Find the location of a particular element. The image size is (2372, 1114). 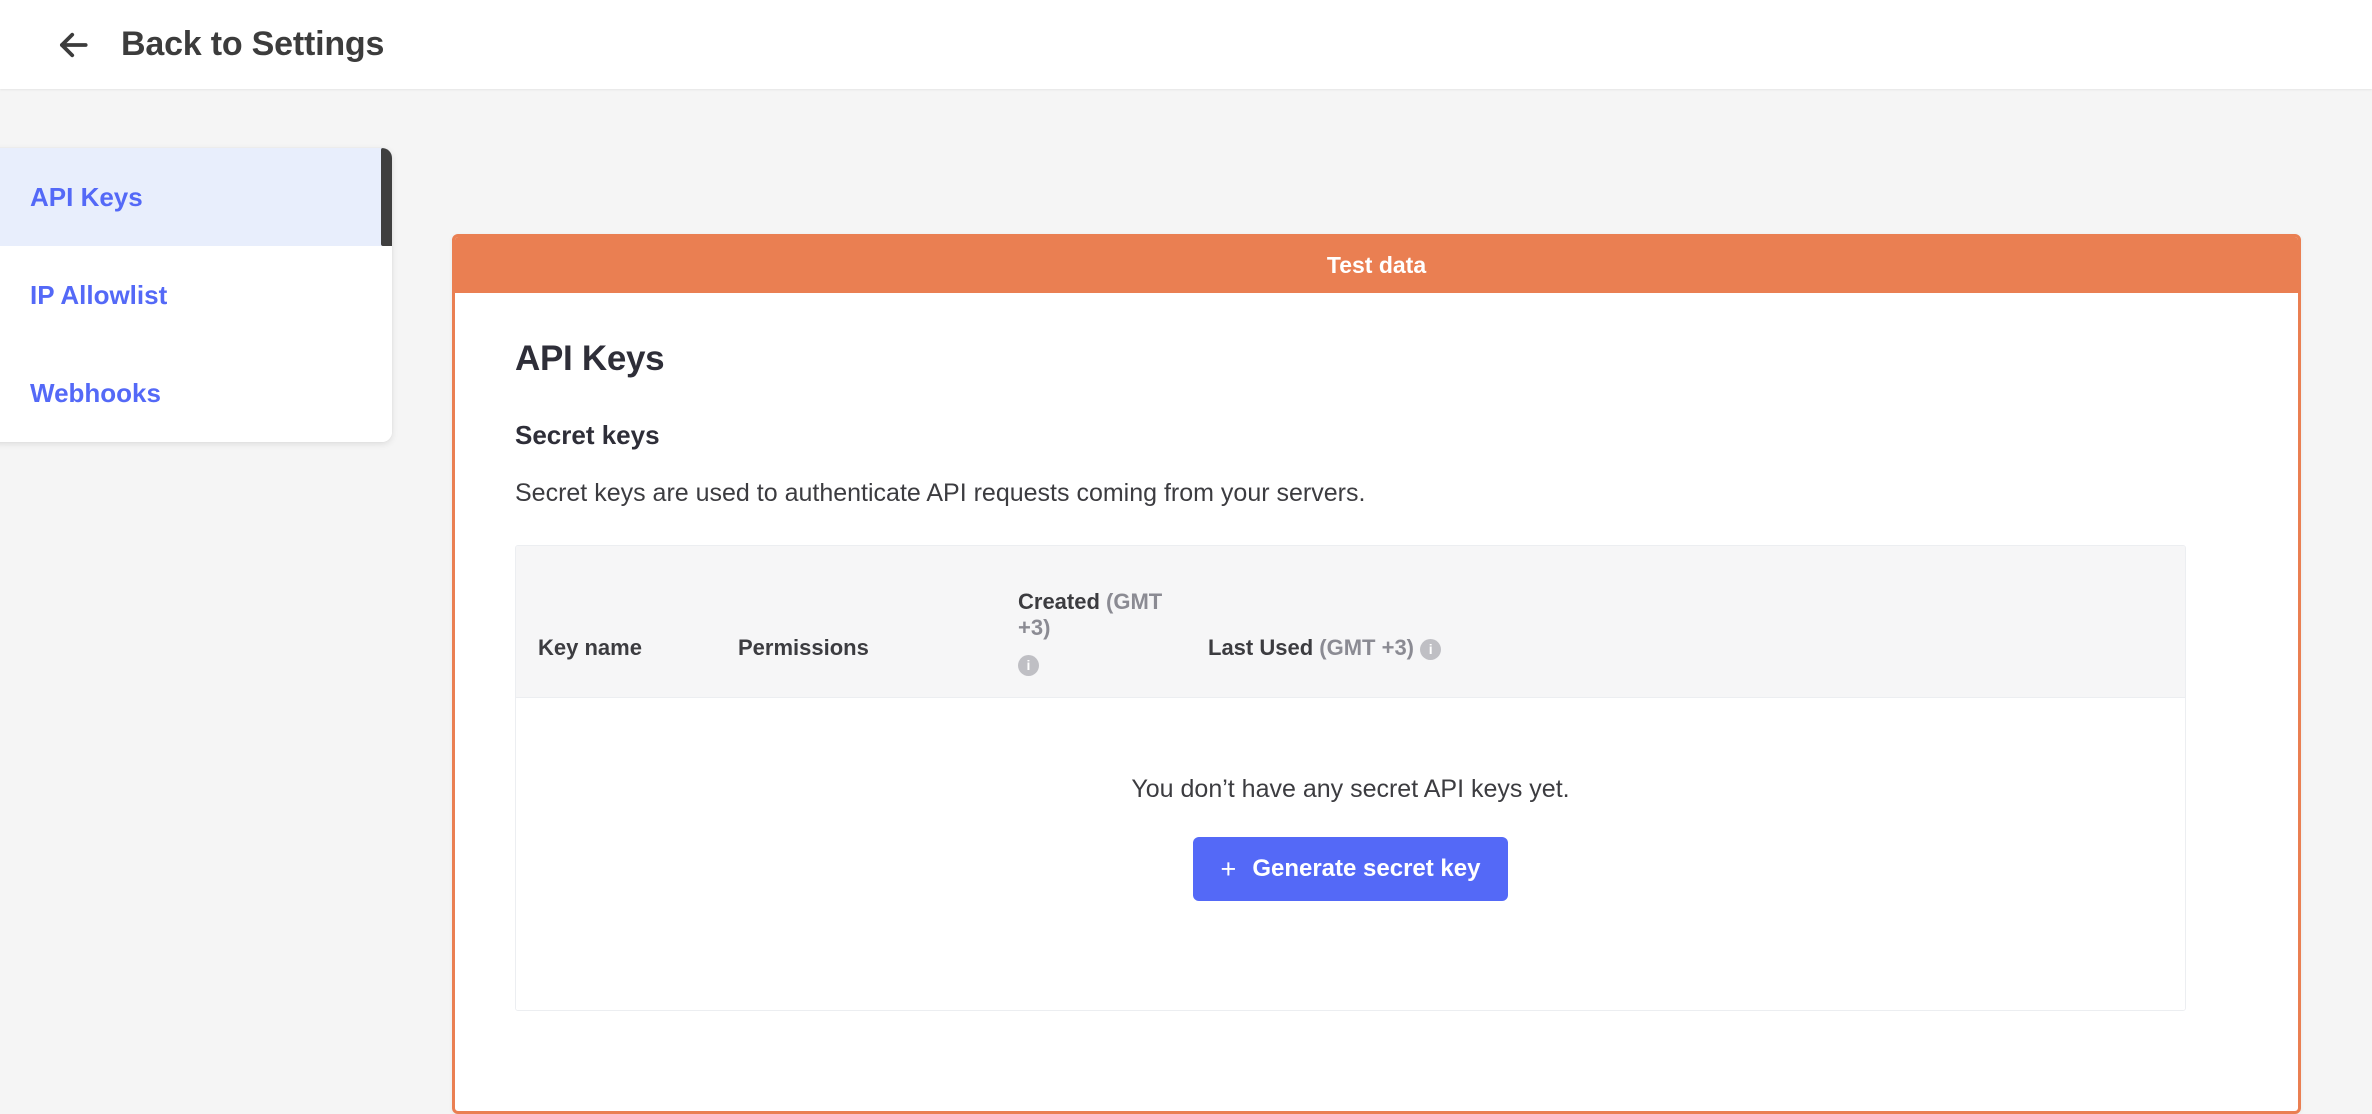

back-button is located at coordinates (73, 45).